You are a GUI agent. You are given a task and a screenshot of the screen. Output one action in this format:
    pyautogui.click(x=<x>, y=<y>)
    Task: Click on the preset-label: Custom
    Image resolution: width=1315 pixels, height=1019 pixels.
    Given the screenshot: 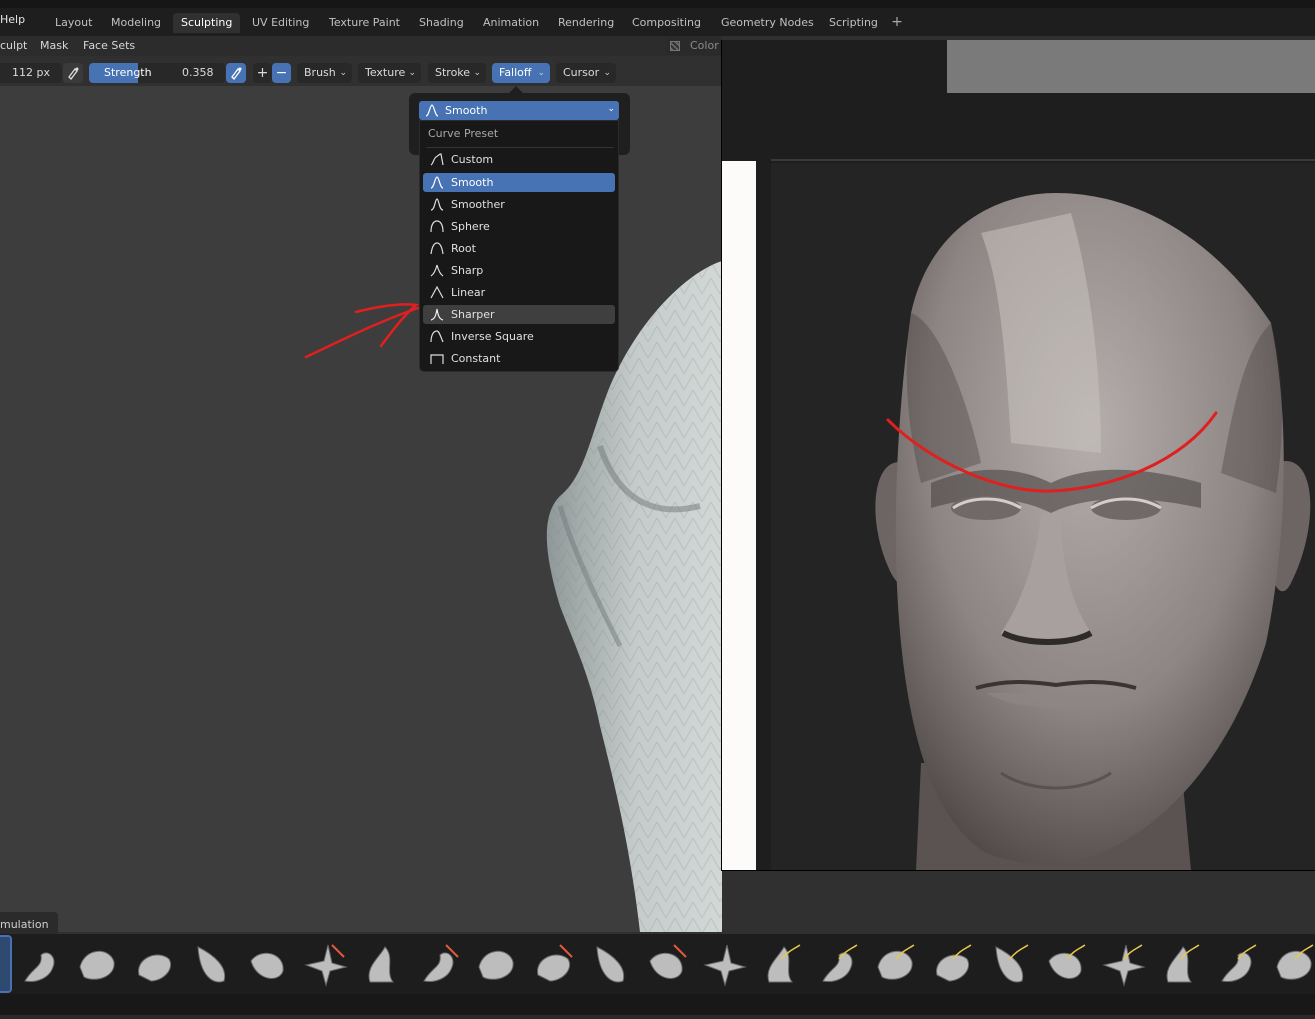 What is the action you would take?
    pyautogui.click(x=472, y=159)
    